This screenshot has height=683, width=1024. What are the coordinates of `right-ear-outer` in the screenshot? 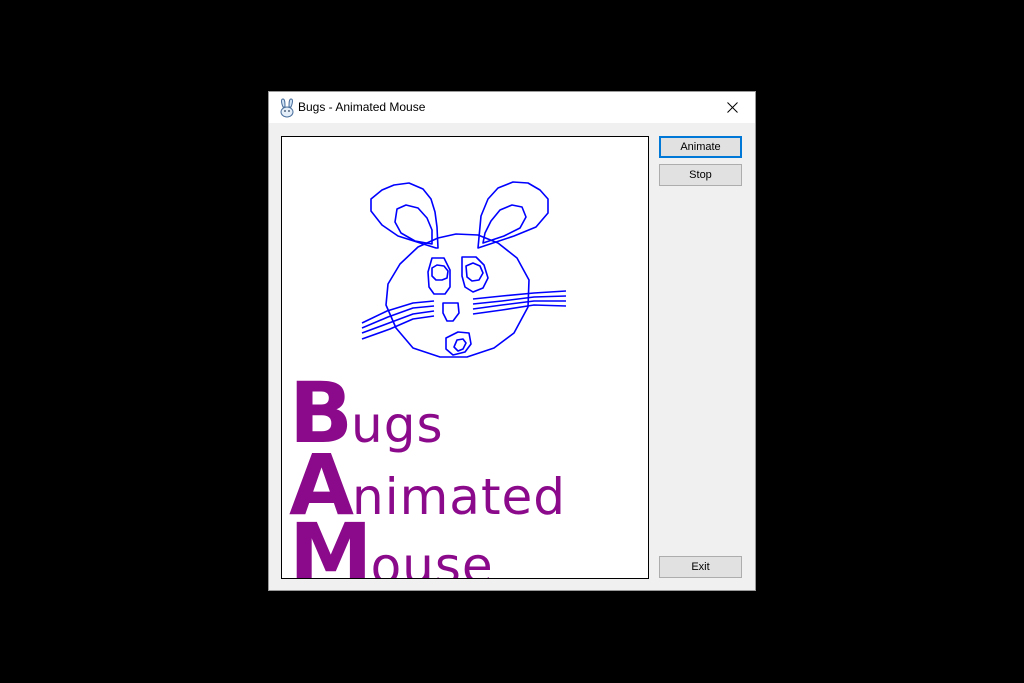 It's located at (513, 215).